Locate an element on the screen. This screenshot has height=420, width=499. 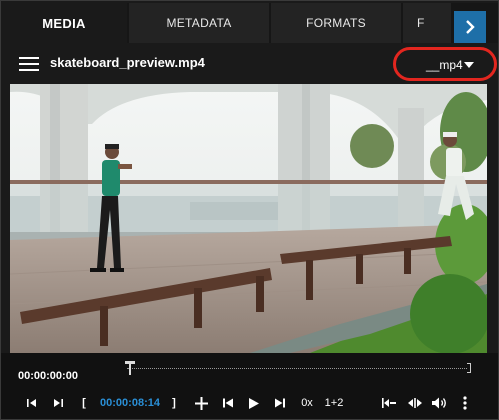
go-to-end-icon is located at coordinates (58, 403).